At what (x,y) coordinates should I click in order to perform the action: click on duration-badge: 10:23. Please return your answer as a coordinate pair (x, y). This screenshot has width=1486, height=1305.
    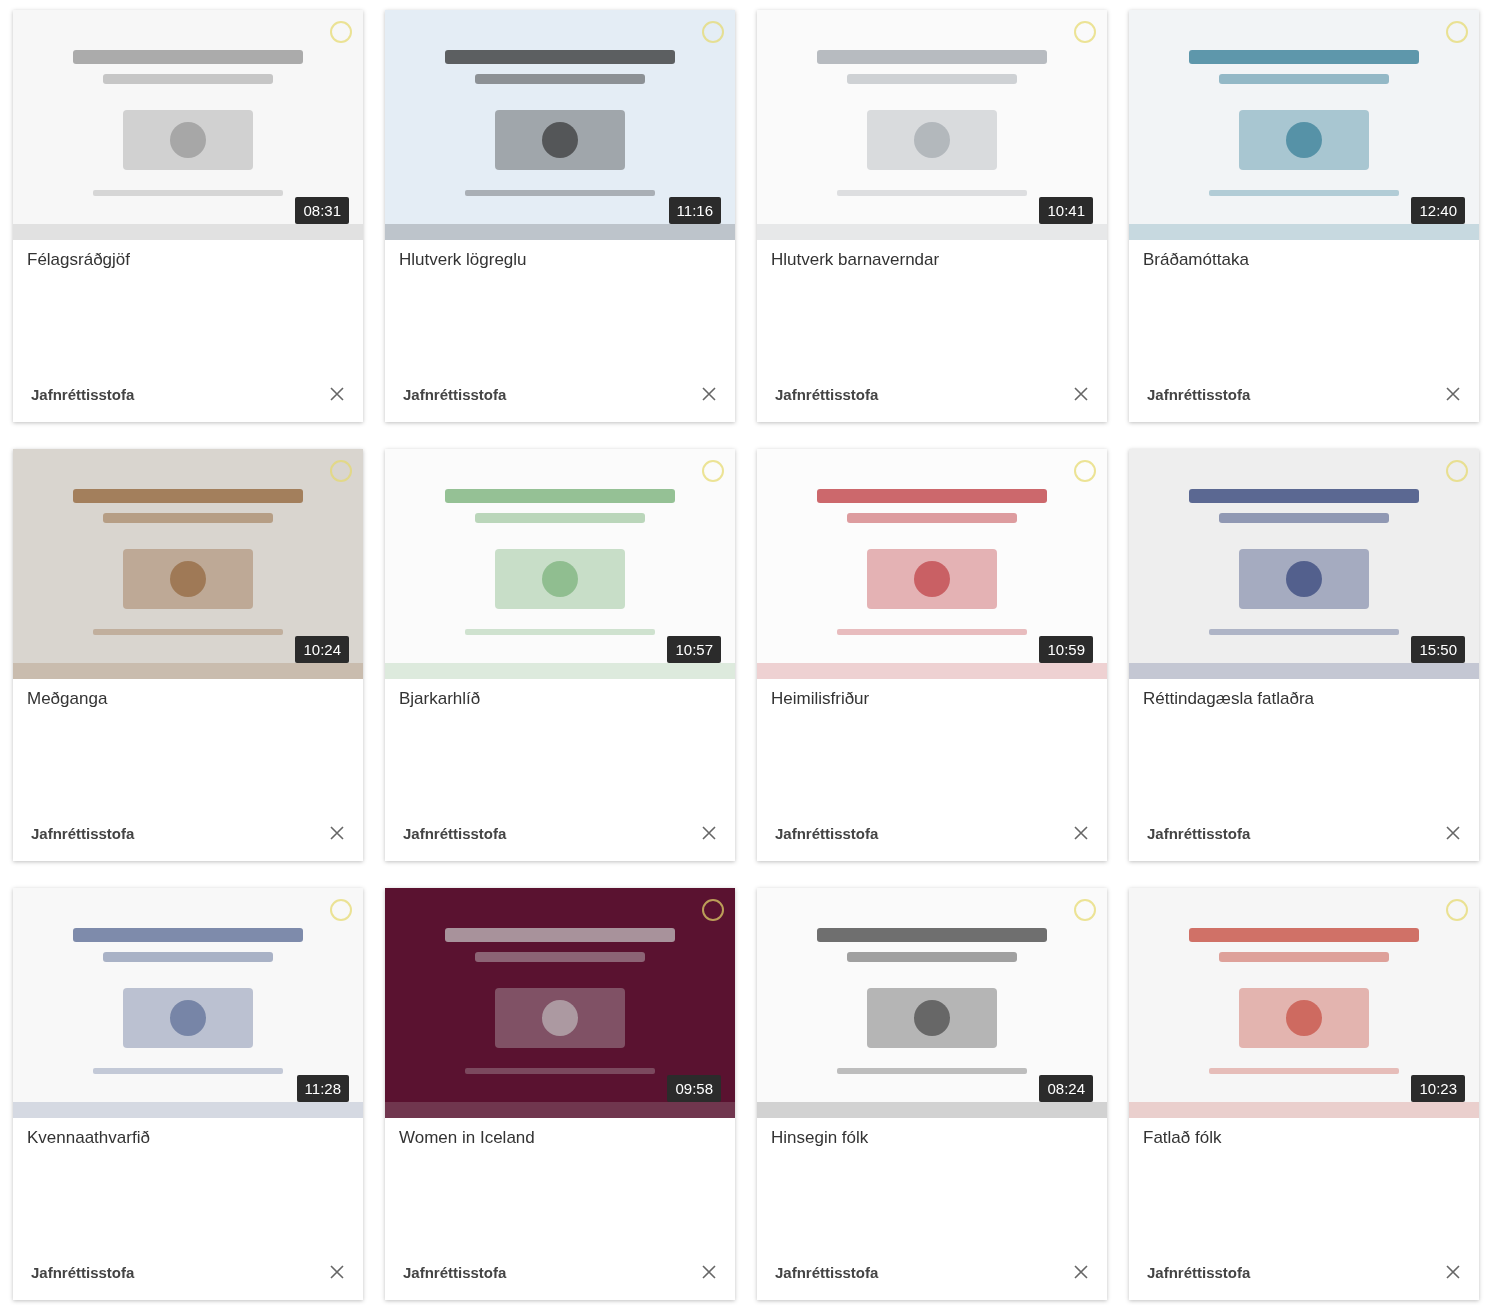
    Looking at the image, I should click on (1438, 1088).